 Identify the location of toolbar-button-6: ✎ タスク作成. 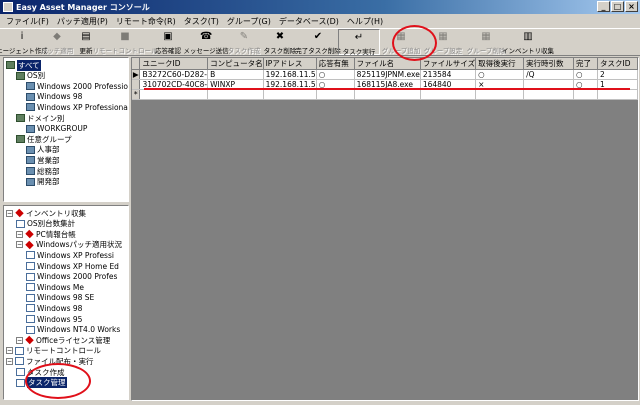
(244, 42).